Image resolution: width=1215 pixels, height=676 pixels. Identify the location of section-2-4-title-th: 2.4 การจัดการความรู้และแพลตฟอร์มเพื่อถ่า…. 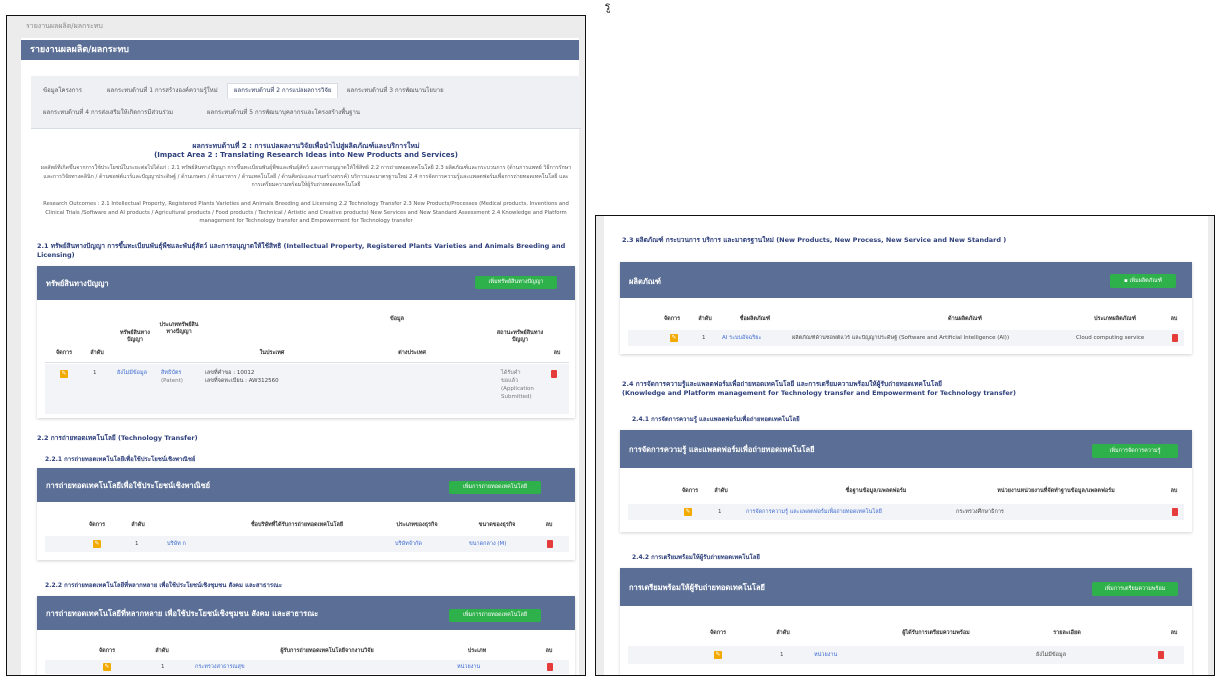
(782, 384).